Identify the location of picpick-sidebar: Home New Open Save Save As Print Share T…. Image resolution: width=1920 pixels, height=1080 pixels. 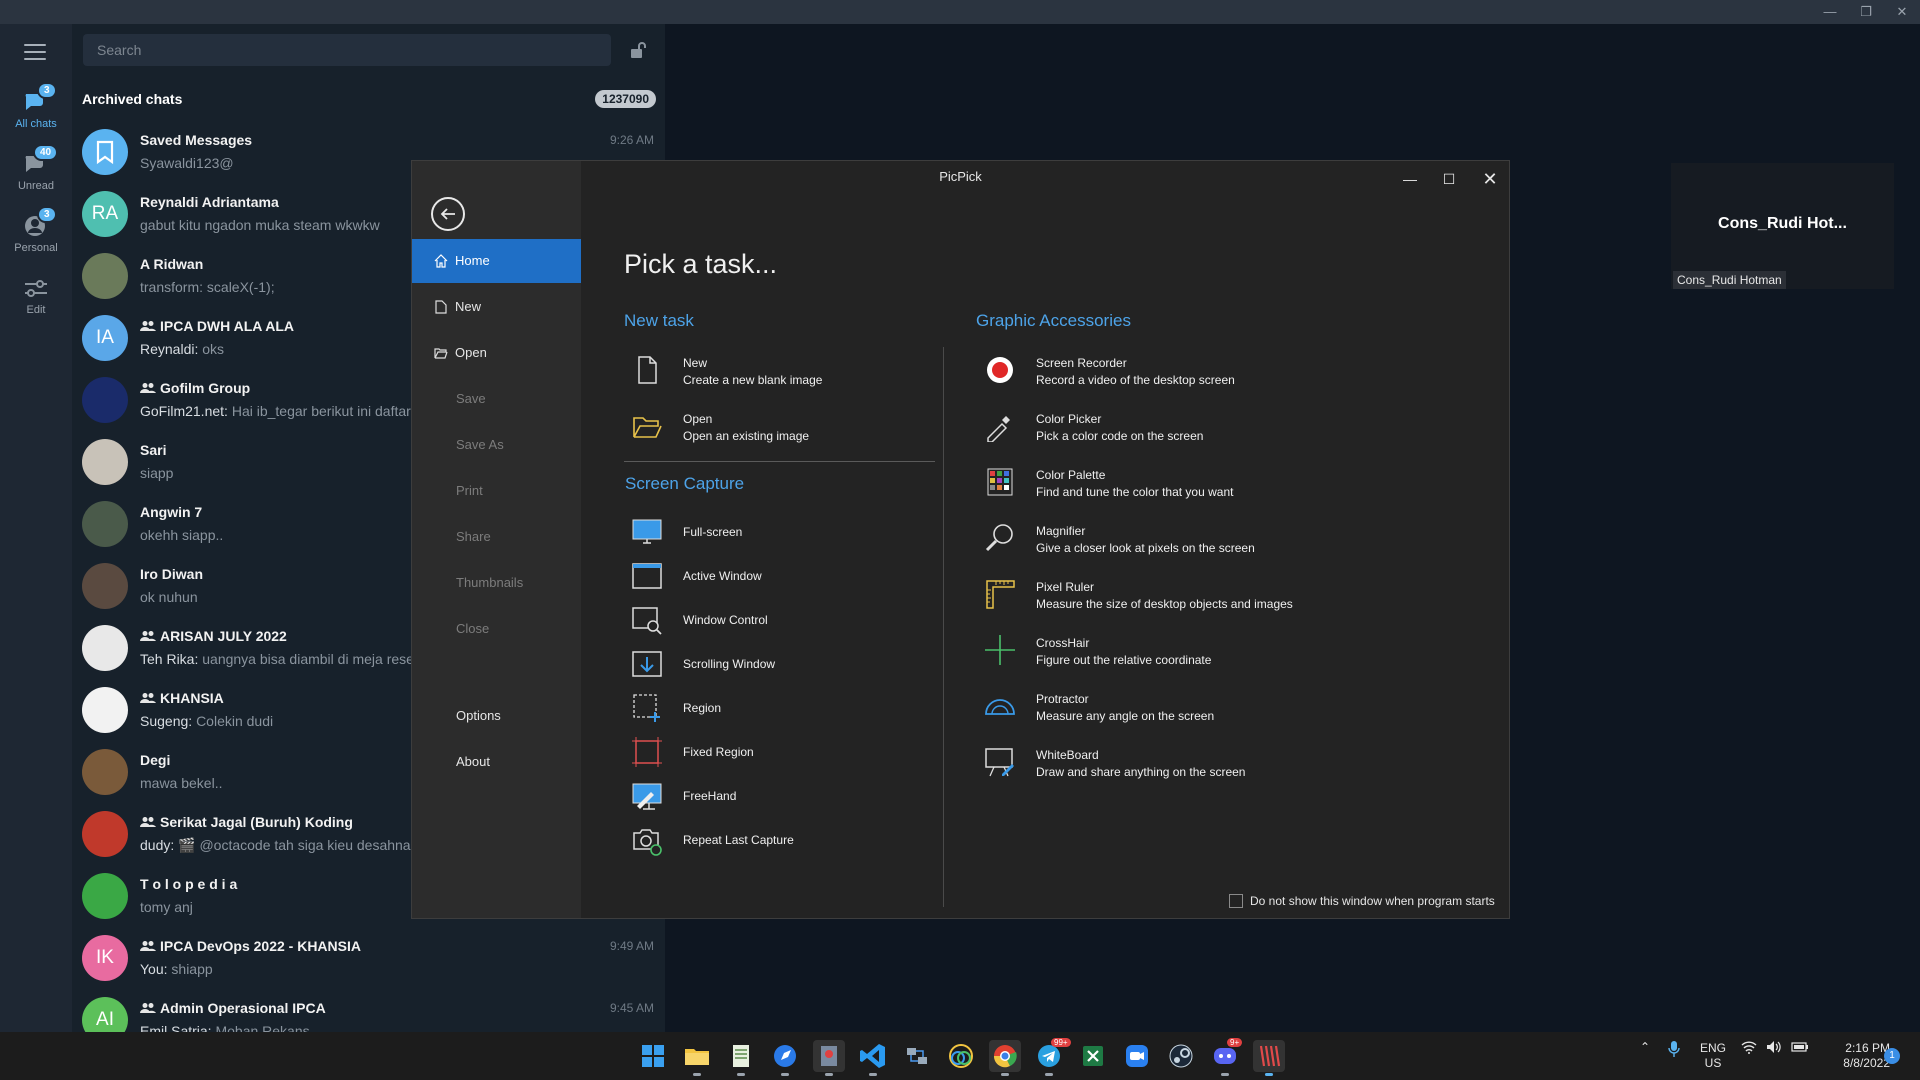
(496, 539).